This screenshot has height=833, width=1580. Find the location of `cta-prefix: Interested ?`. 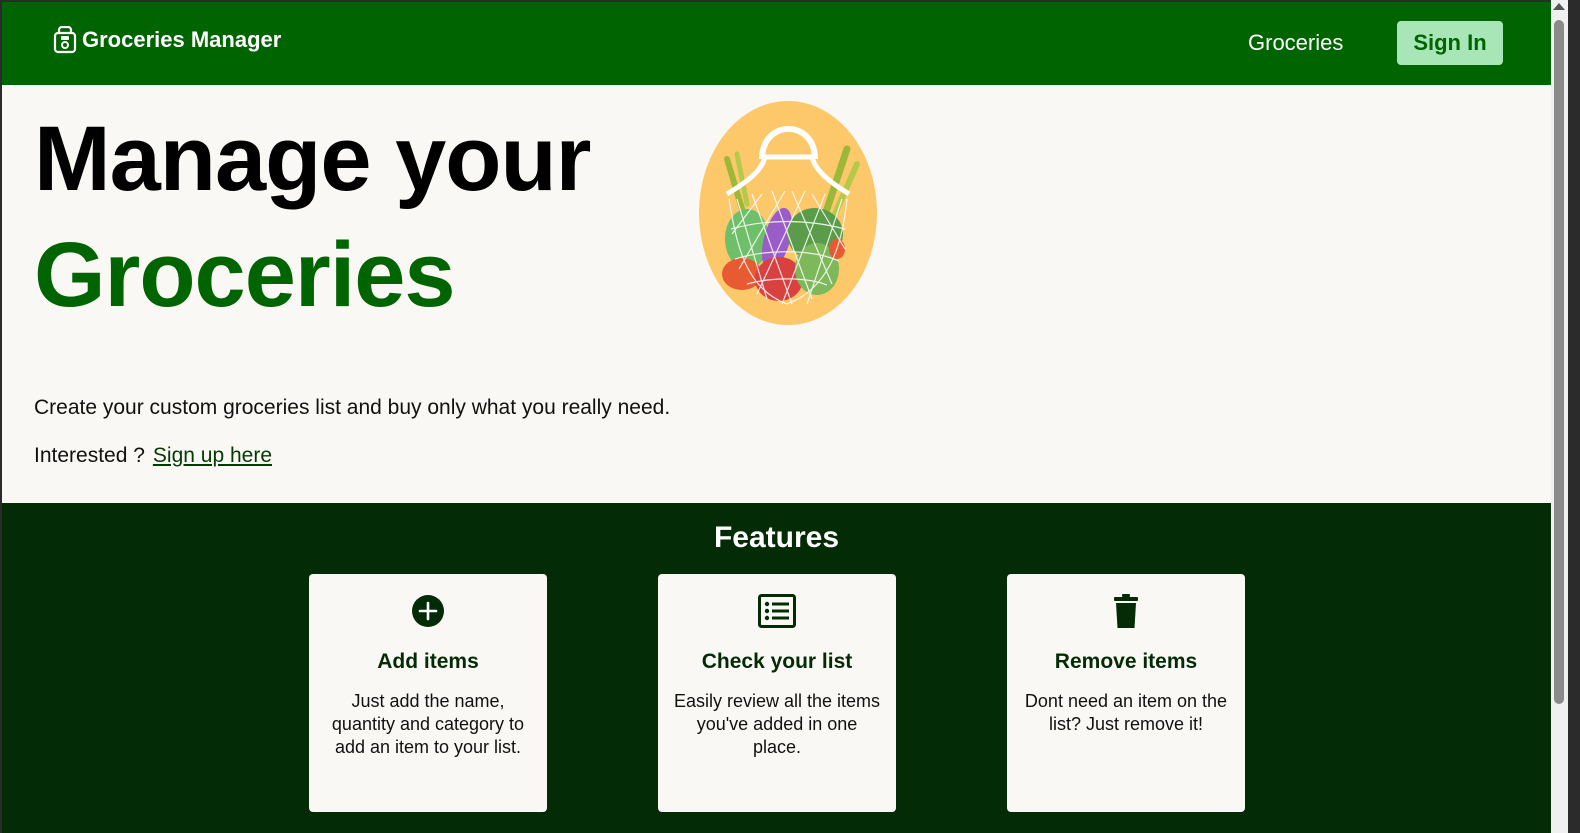

cta-prefix: Interested ? is located at coordinates (89, 455).